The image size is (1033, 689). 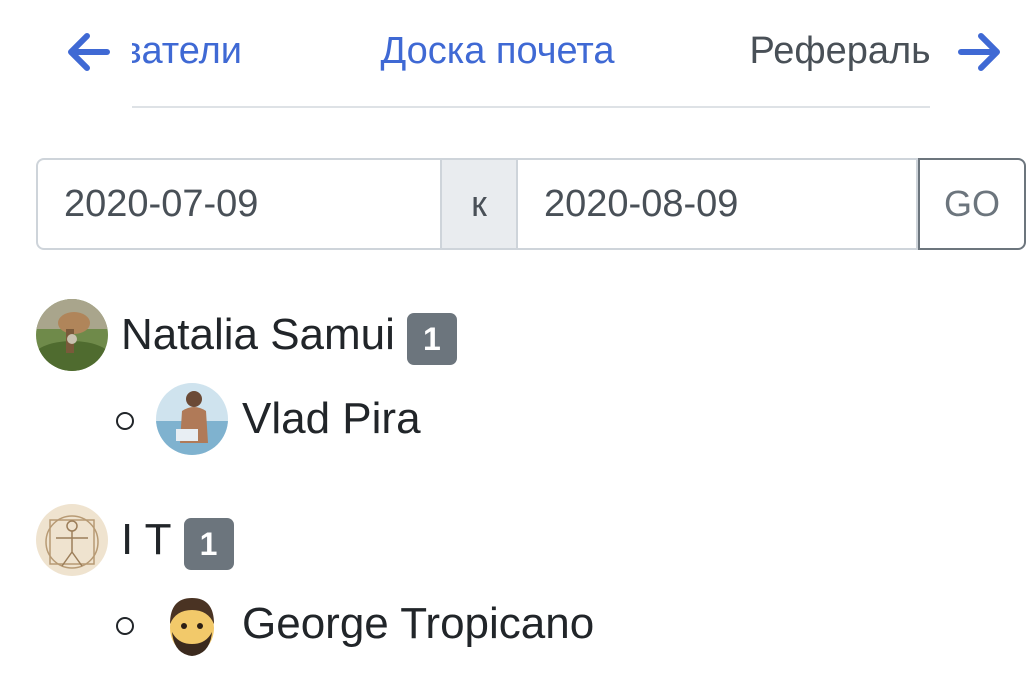 What do you see at coordinates (315, 540) in the screenshot?
I see `referrer-row: I T 1` at bounding box center [315, 540].